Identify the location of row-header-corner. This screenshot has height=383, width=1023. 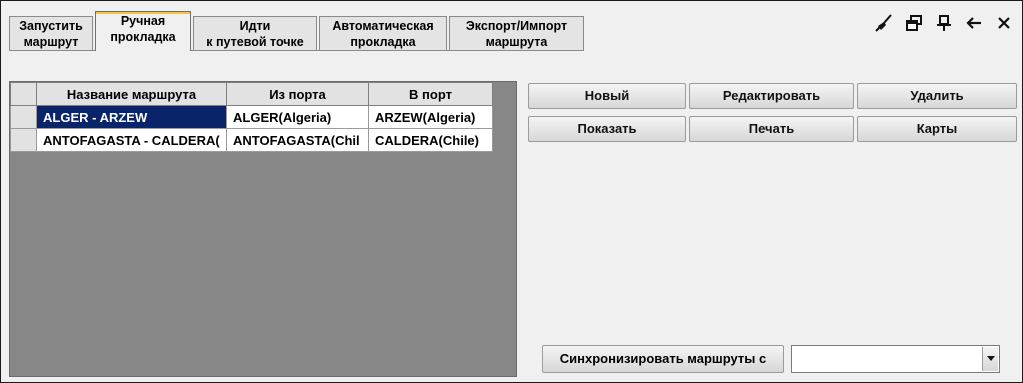
(23, 94).